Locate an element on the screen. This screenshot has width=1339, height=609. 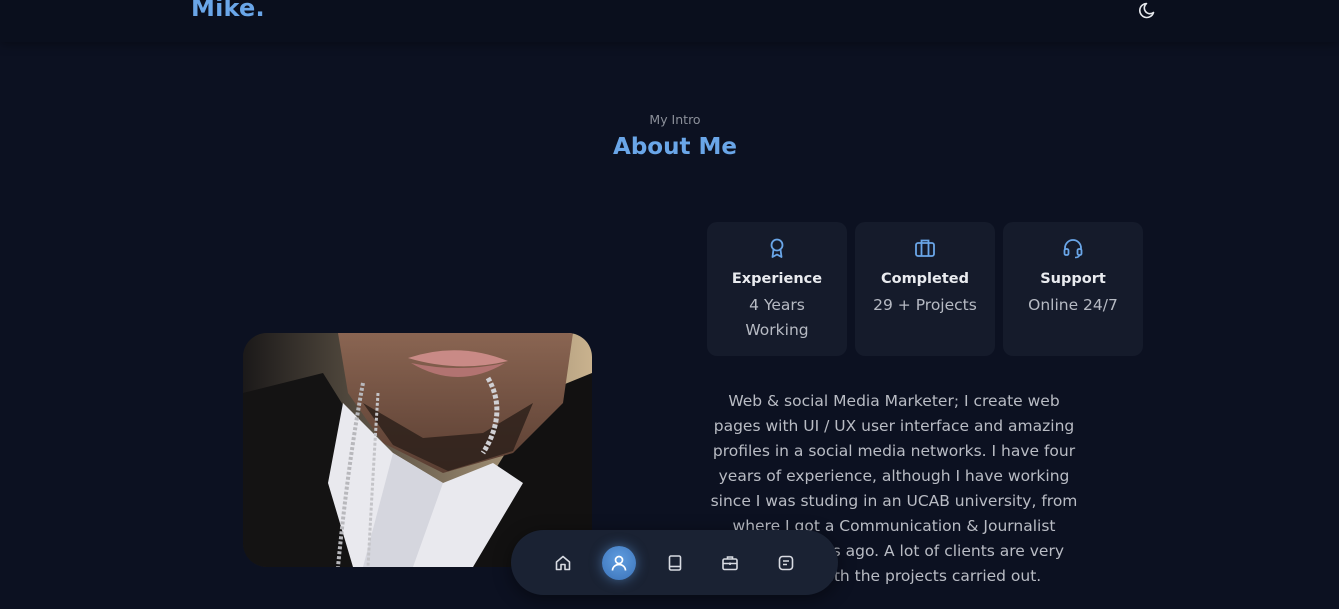
card-title: Support is located at coordinates (1073, 279).